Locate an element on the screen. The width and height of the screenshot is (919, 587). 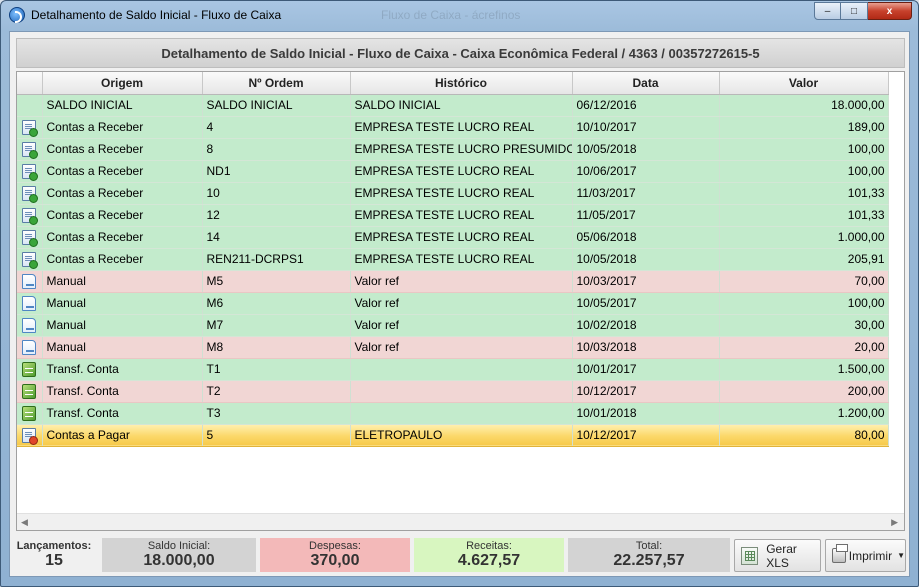
column-header-historico: Histórico is located at coordinates (461, 83).